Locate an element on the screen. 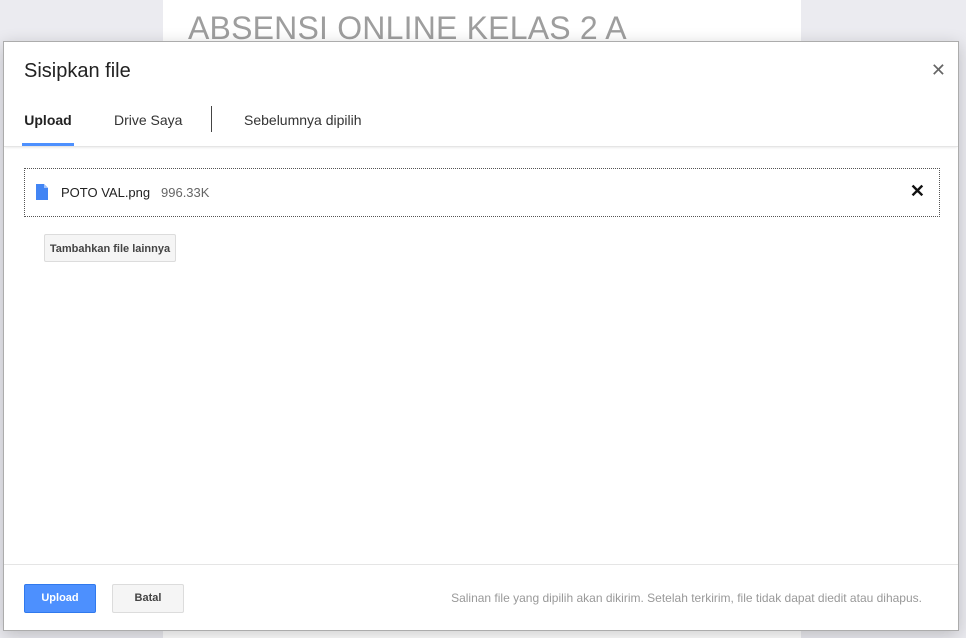  tab-drive-saya: Drive Saya is located at coordinates (148, 123).